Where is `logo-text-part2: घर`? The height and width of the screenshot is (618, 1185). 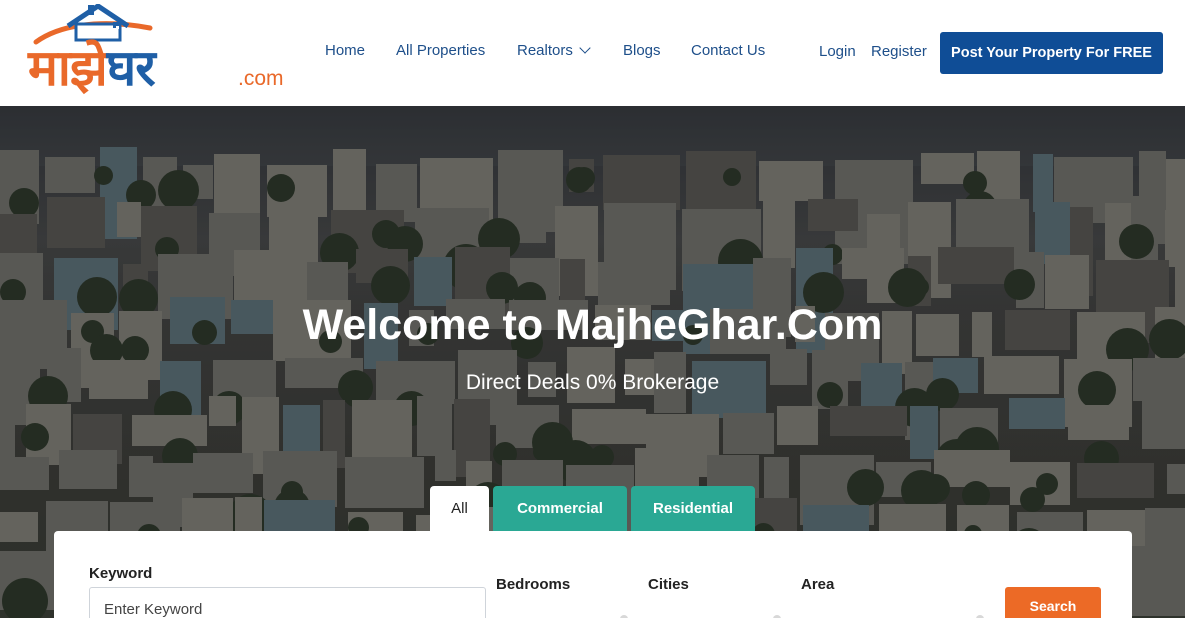
logo-text-part2: घर is located at coordinates (131, 68).